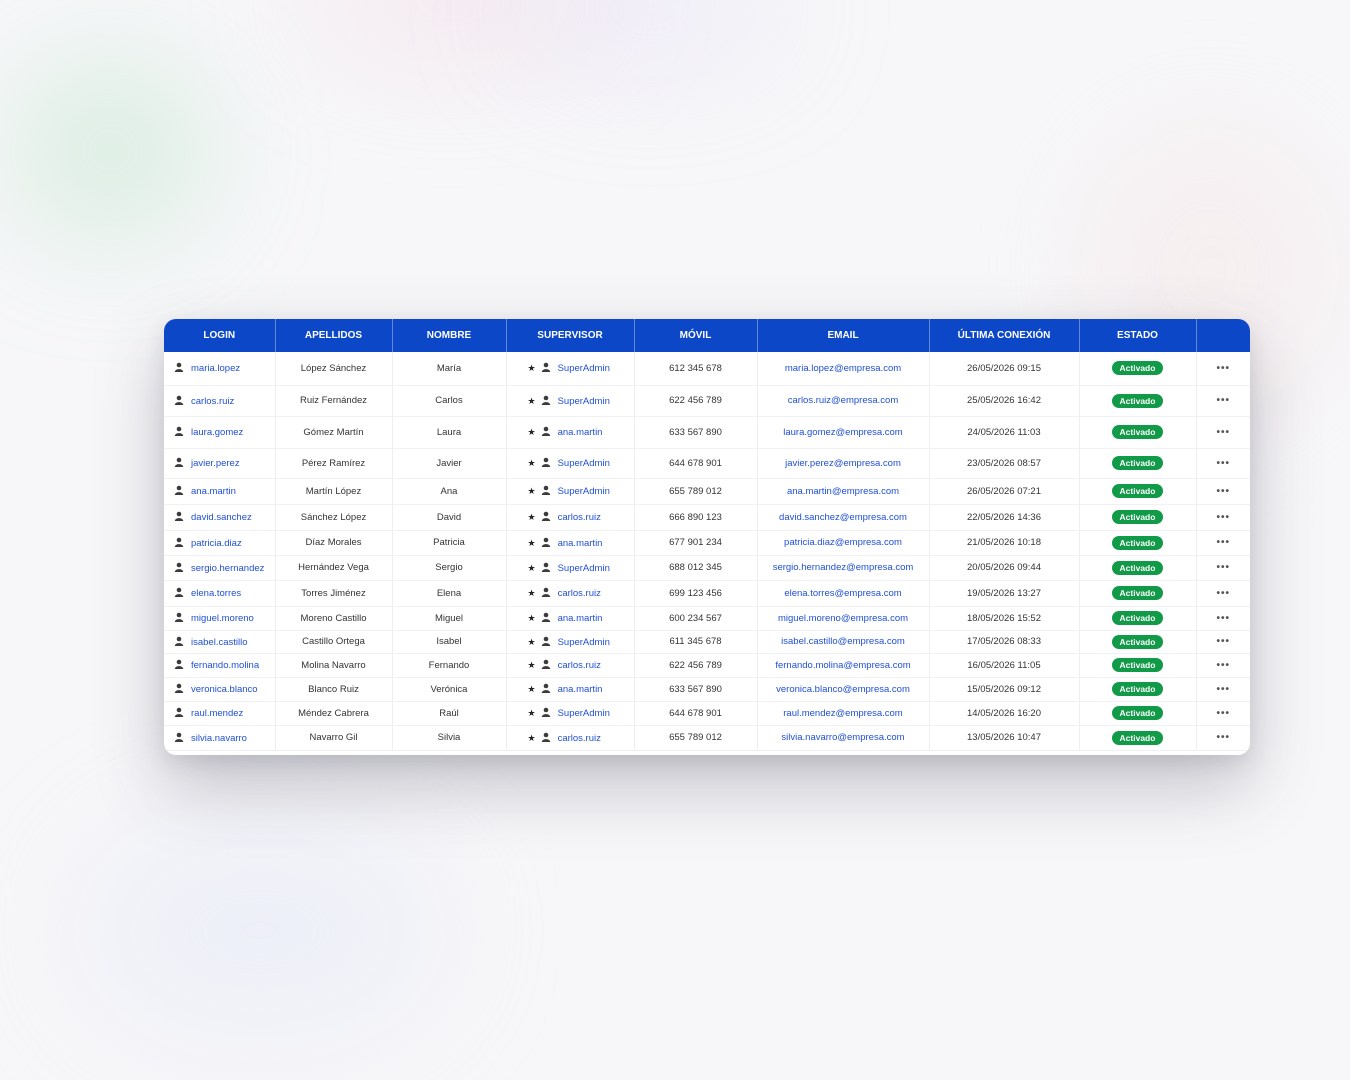 This screenshot has width=1350, height=1080. Describe the element at coordinates (449, 665) in the screenshot. I see `cell-nombre: Fernando` at that location.